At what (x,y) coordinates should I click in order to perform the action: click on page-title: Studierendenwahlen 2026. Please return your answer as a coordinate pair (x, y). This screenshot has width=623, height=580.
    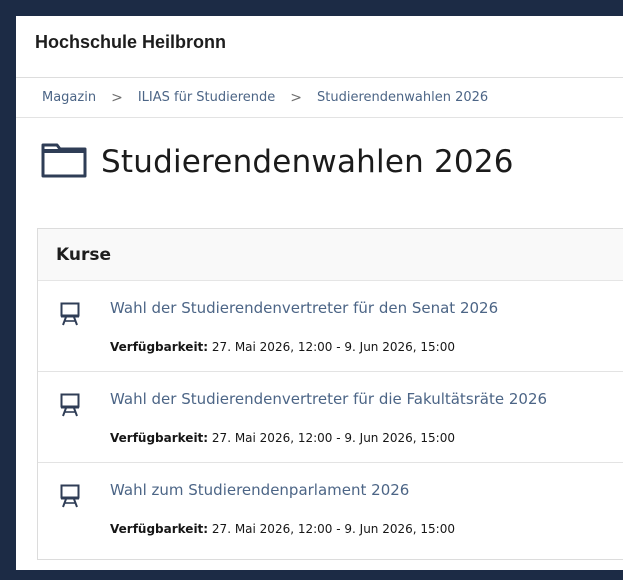
    Looking at the image, I should click on (307, 162).